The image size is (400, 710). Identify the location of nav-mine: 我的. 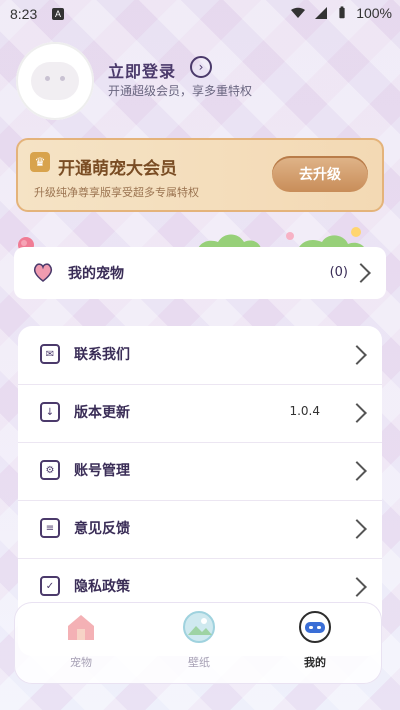
(315, 643).